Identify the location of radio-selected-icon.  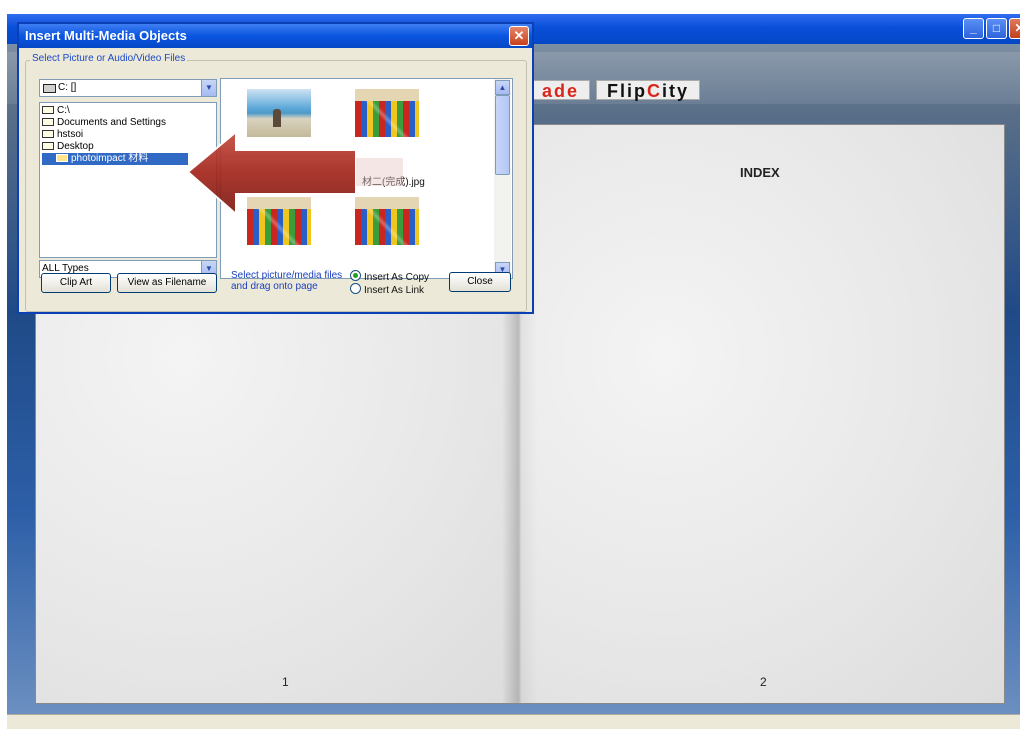
(355, 275).